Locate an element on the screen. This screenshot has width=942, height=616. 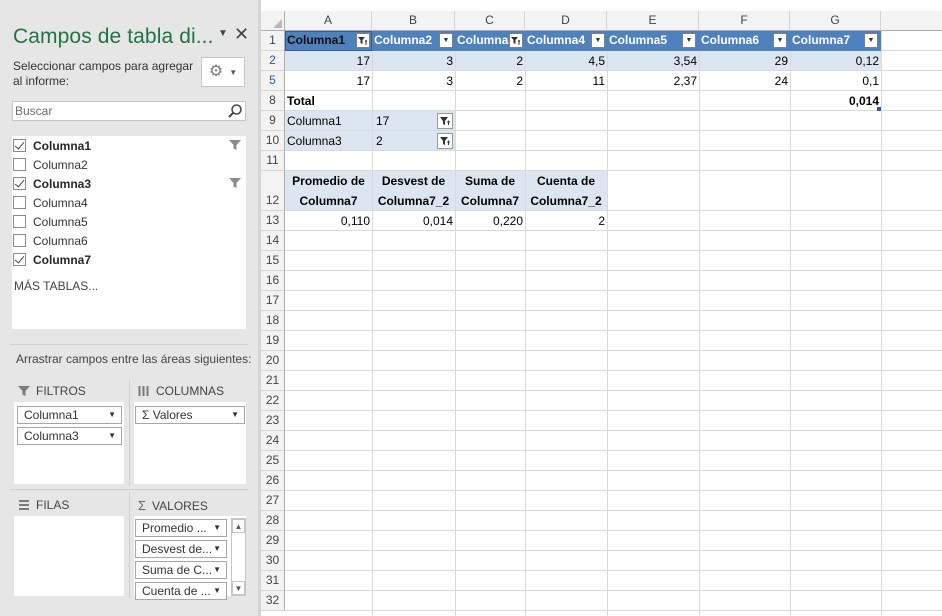
cell: 24 is located at coordinates (744, 81).